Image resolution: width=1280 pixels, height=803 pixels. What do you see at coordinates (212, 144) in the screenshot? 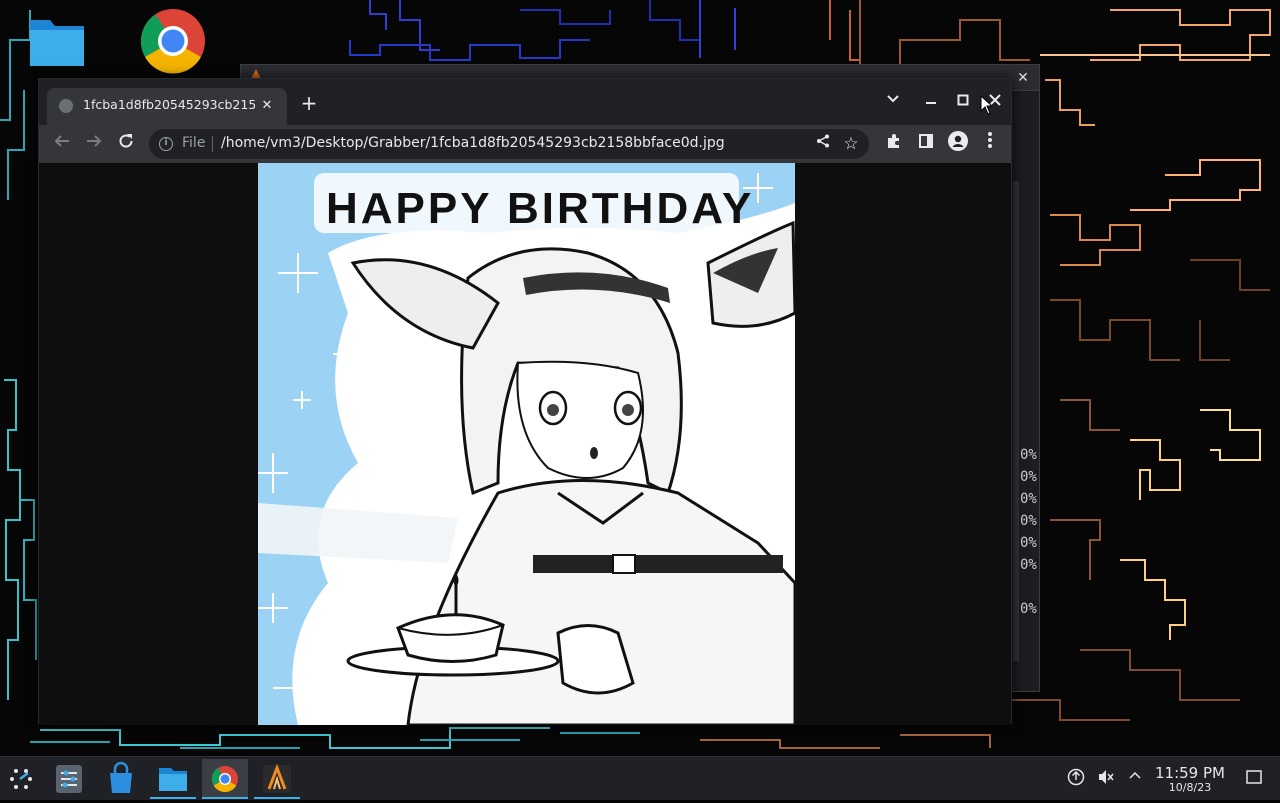
I see `omnibox-divider` at bounding box center [212, 144].